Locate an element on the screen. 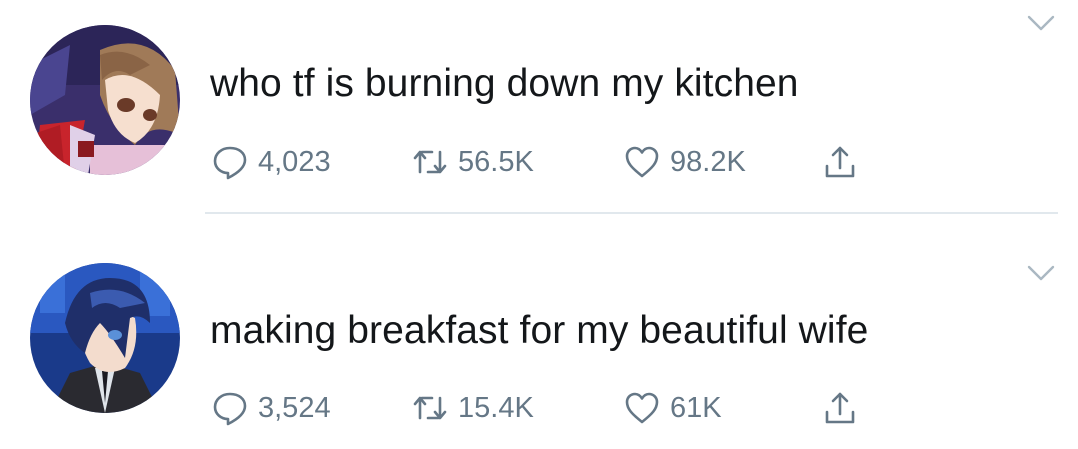 The height and width of the screenshot is (449, 1078). like-button: 61K is located at coordinates (723, 408).